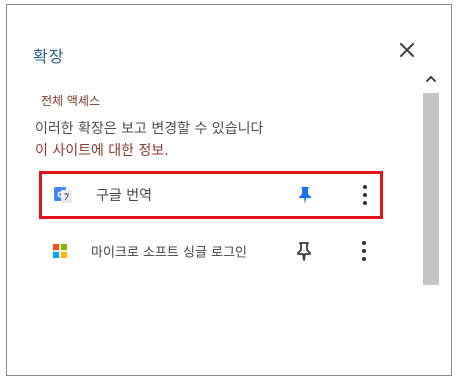 This screenshot has width=461, height=383. Describe the element at coordinates (71, 101) in the screenshot. I see `section-title: 전체 액세스` at that location.